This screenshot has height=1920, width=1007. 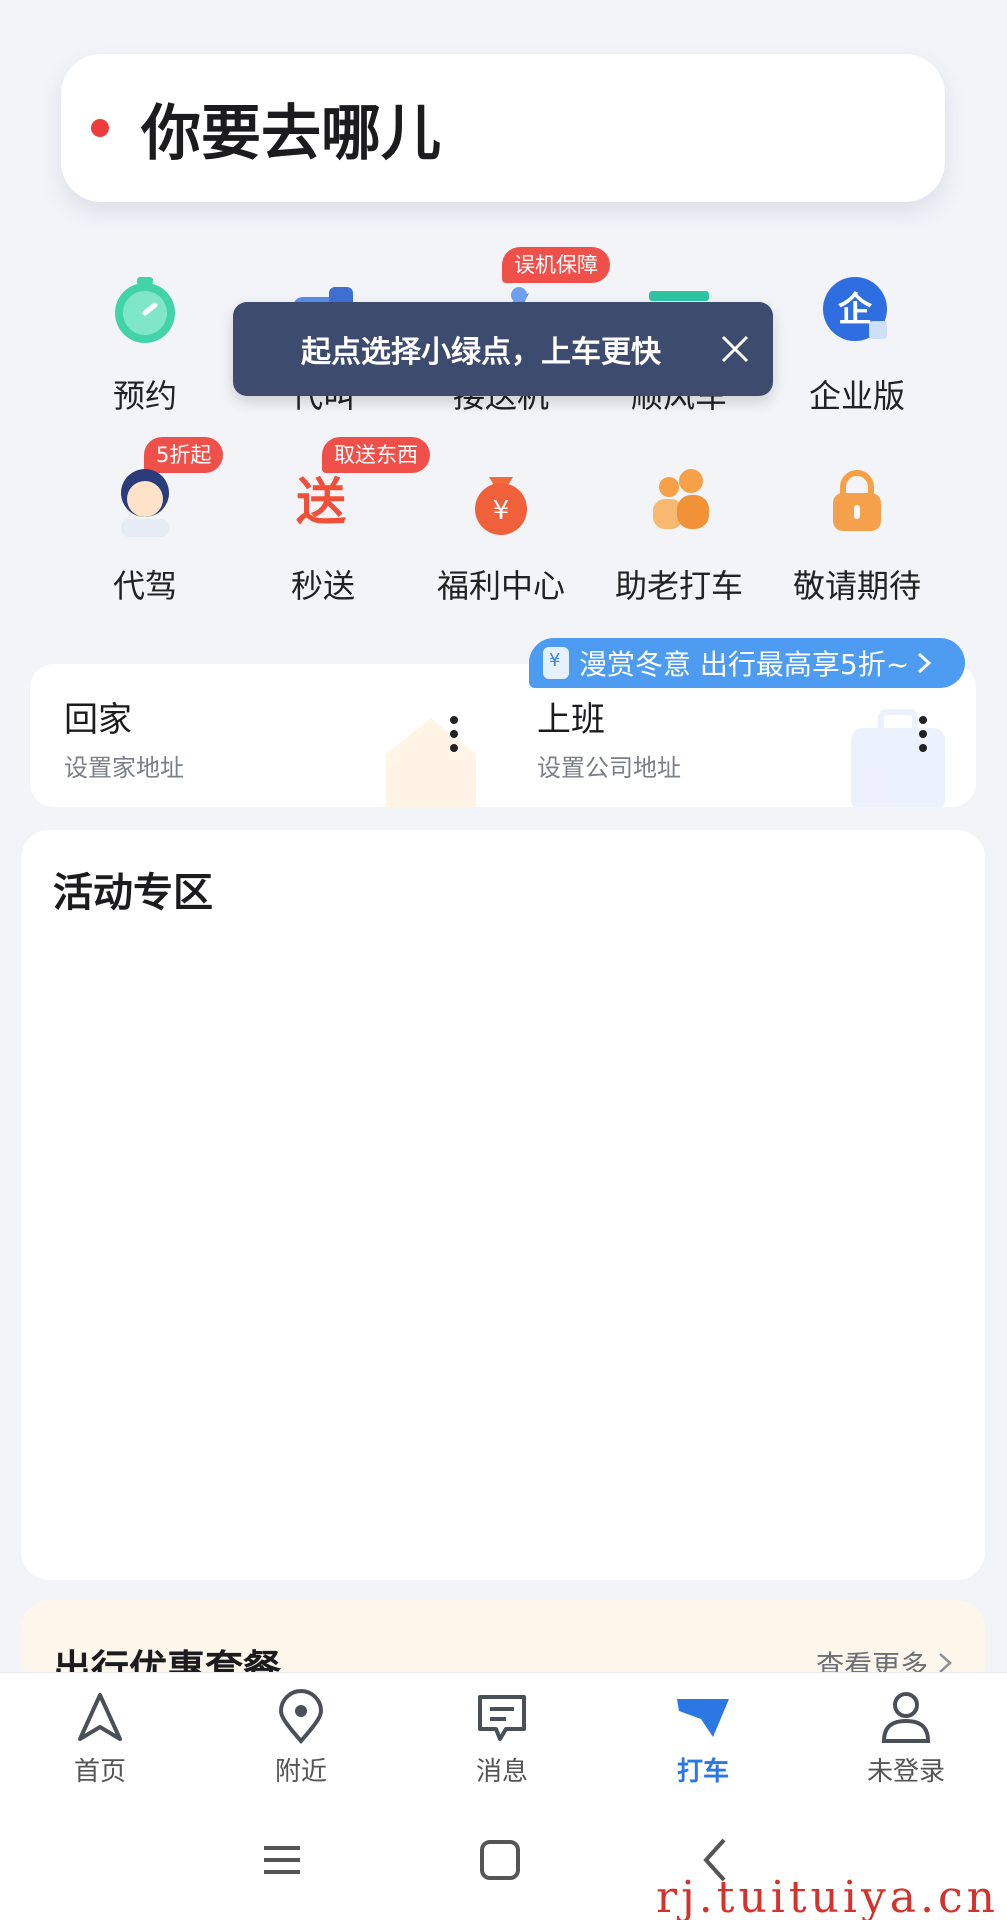 I want to click on nav-label: 首页, so click(x=99, y=1772).